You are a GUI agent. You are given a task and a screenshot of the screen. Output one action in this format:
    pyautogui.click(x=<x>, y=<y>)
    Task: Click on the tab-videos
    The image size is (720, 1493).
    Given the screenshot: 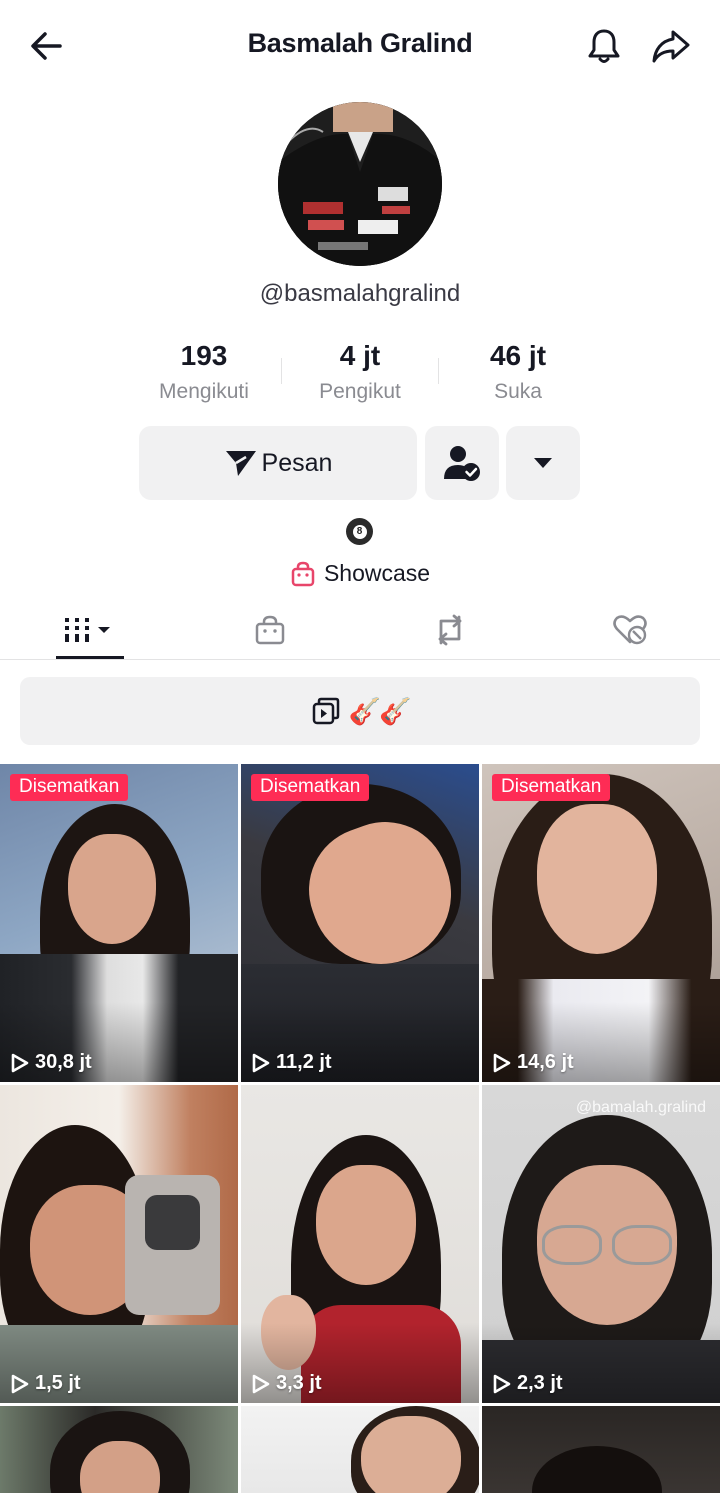 What is the action you would take?
    pyautogui.click(x=90, y=630)
    